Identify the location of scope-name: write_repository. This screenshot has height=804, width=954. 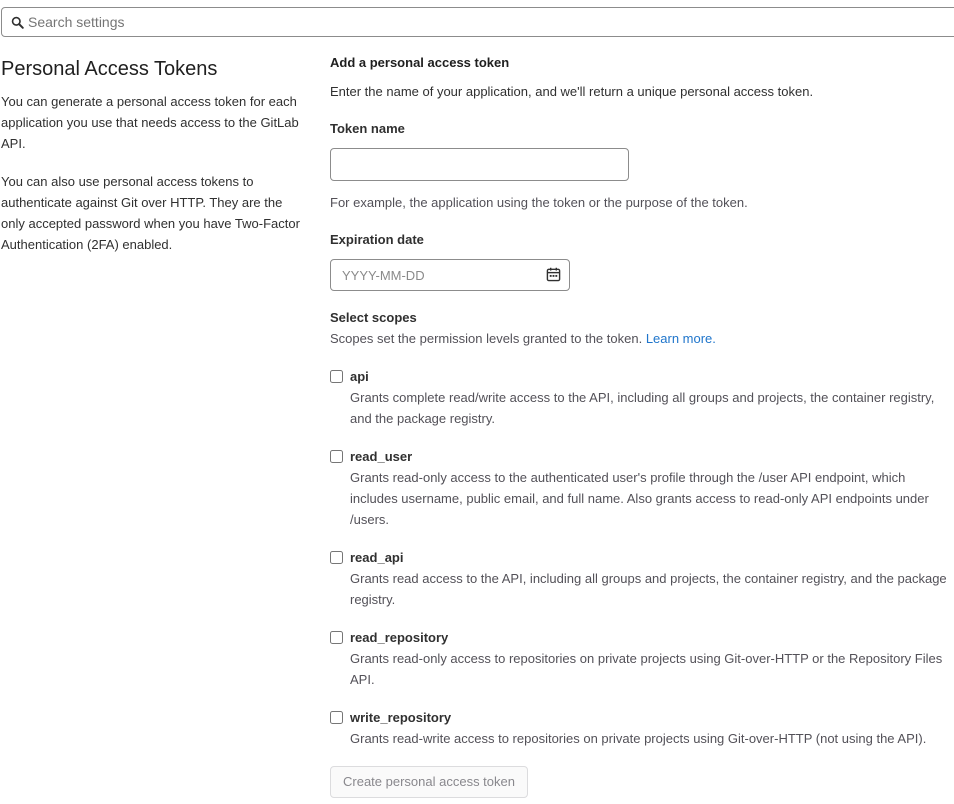
(652, 717).